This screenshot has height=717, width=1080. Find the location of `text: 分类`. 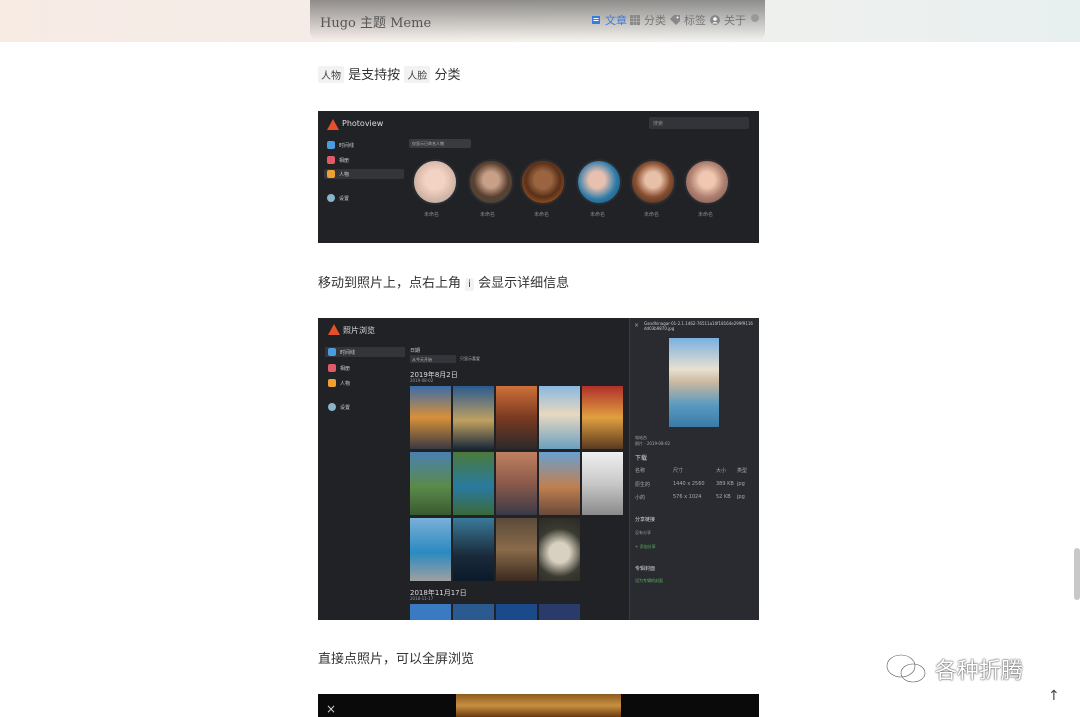

text: 分类 is located at coordinates (447, 75).